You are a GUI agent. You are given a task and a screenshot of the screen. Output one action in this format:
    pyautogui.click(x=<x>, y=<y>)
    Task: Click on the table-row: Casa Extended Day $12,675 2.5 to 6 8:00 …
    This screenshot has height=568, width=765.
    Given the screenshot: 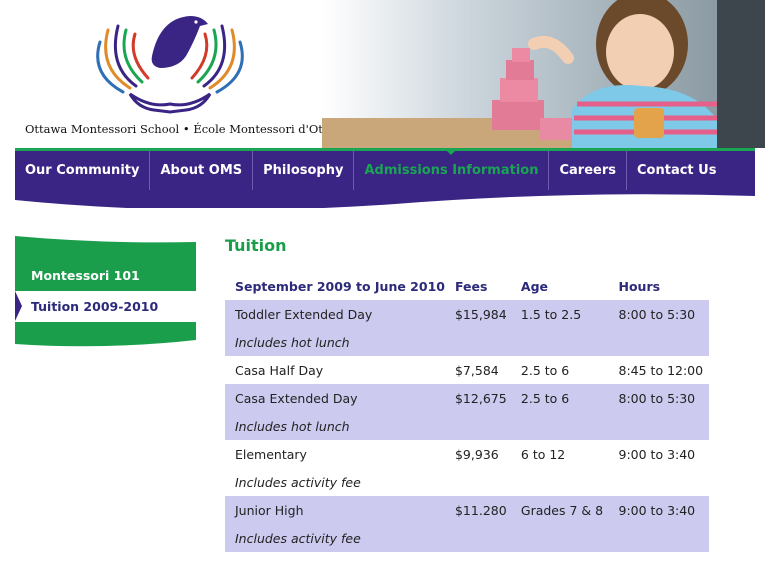 What is the action you would take?
    pyautogui.click(x=467, y=398)
    